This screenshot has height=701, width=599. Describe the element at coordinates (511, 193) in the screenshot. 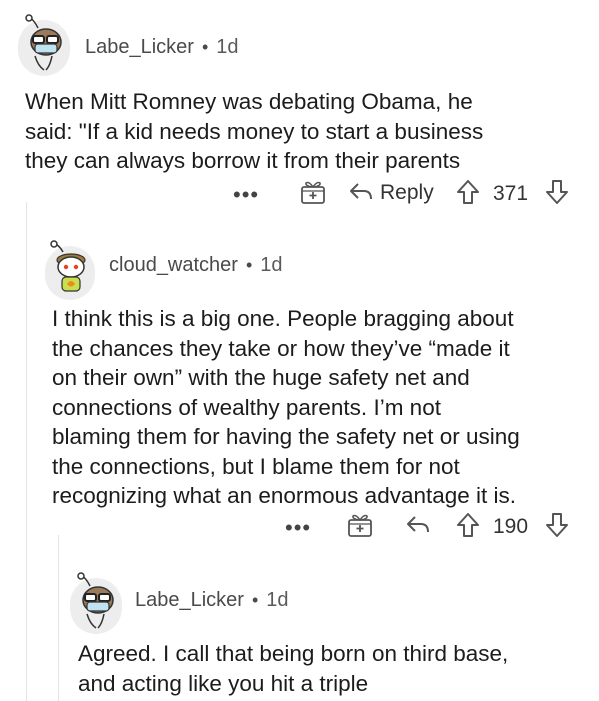

I see `vote-count: 371` at that location.